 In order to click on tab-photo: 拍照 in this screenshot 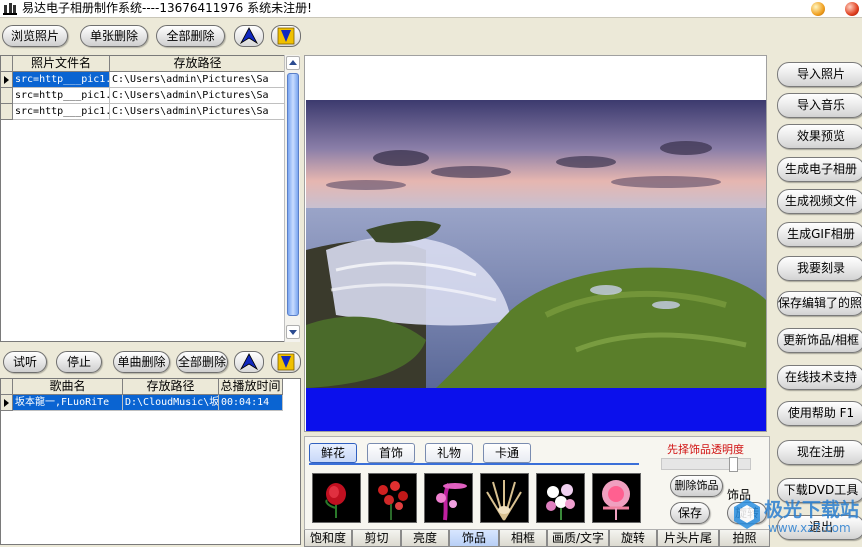, I will do `click(744, 538)`.